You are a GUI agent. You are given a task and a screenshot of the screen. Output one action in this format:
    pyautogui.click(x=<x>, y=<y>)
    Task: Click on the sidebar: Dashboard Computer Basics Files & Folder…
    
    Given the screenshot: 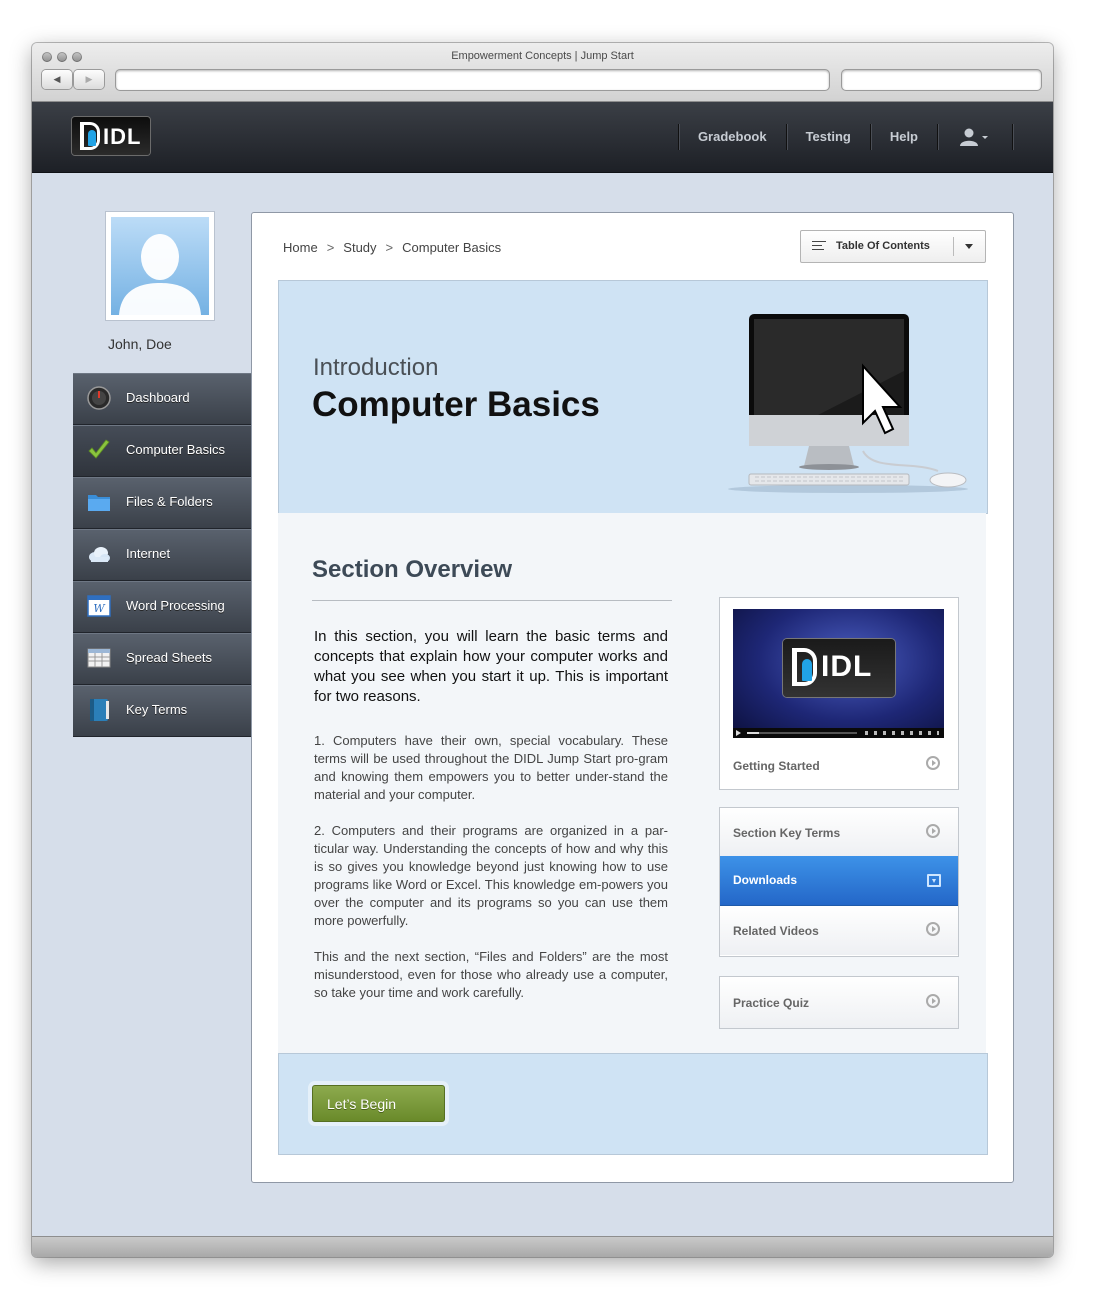 What is the action you would take?
    pyautogui.click(x=162, y=555)
    